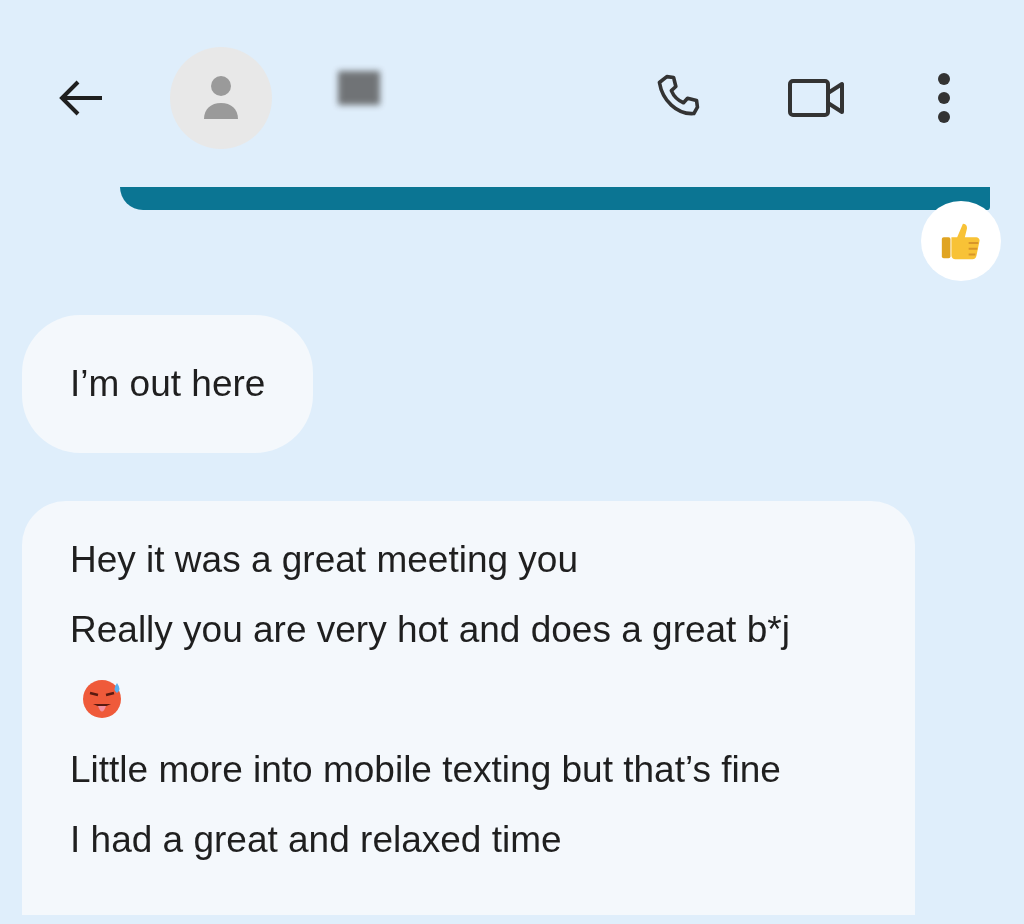 This screenshot has width=1024, height=924. Describe the element at coordinates (426, 770) in the screenshot. I see `message-text: Little more into mobile texting but that’s fine` at that location.